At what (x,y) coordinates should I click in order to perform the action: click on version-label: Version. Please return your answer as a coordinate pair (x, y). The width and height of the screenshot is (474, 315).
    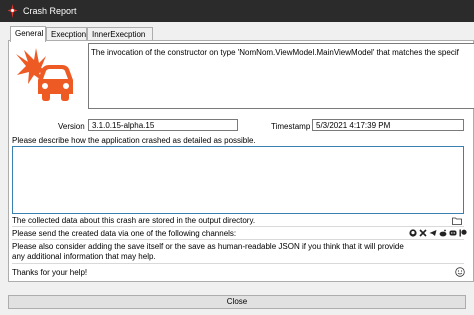
    Looking at the image, I should click on (71, 126).